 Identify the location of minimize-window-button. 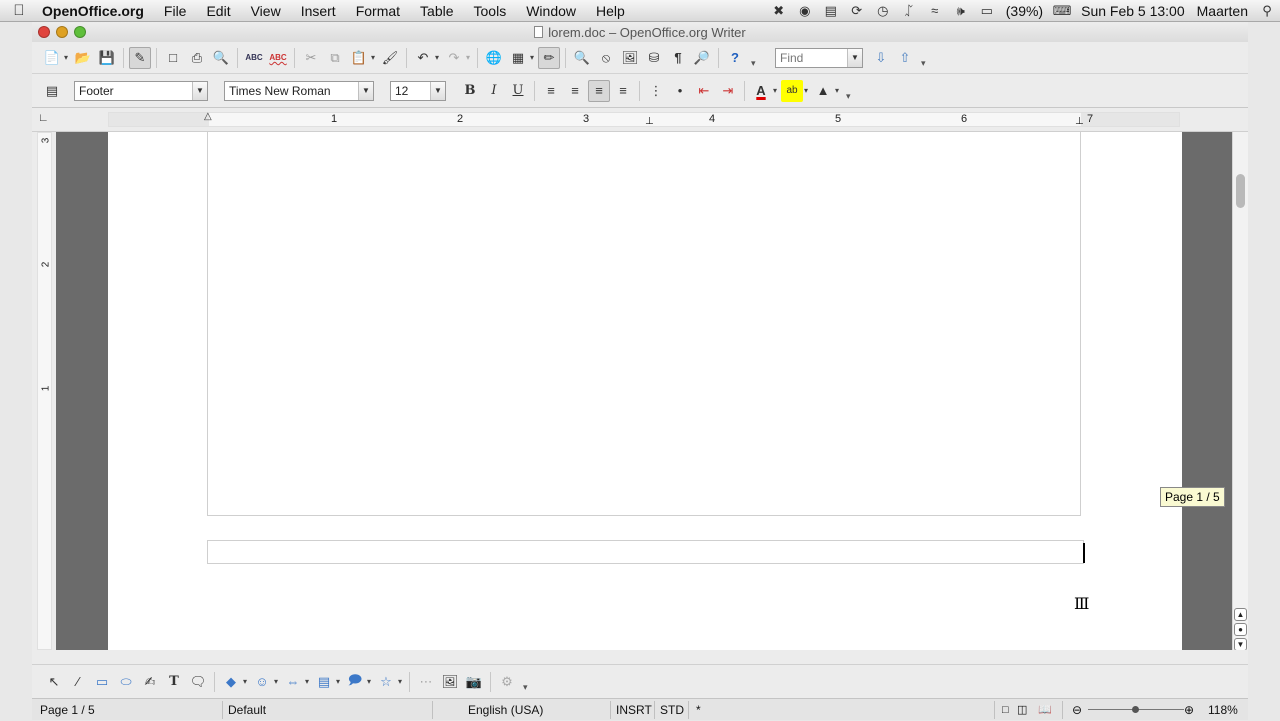
(62, 32).